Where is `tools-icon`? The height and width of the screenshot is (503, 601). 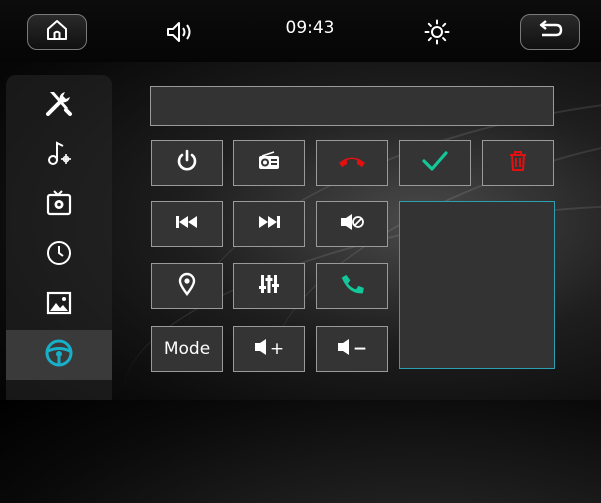 tools-icon is located at coordinates (59, 105).